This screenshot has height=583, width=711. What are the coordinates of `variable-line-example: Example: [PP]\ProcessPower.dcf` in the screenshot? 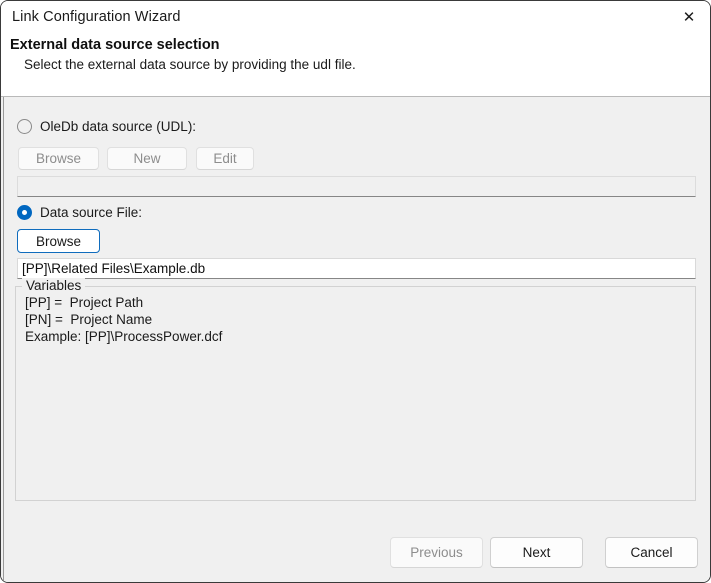 It's located at (124, 336).